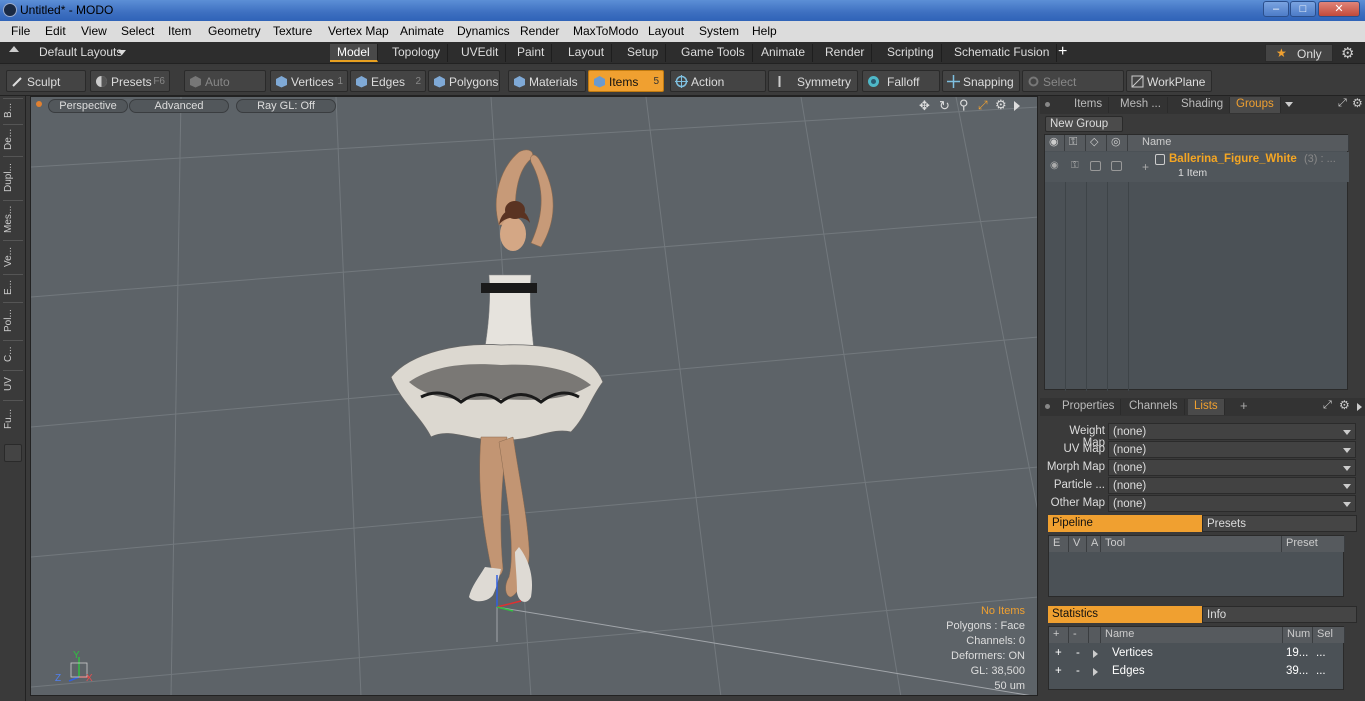 The height and width of the screenshot is (701, 1365). What do you see at coordinates (1075, 143) in the screenshot?
I see `lock-col-icon: ⚿` at bounding box center [1075, 143].